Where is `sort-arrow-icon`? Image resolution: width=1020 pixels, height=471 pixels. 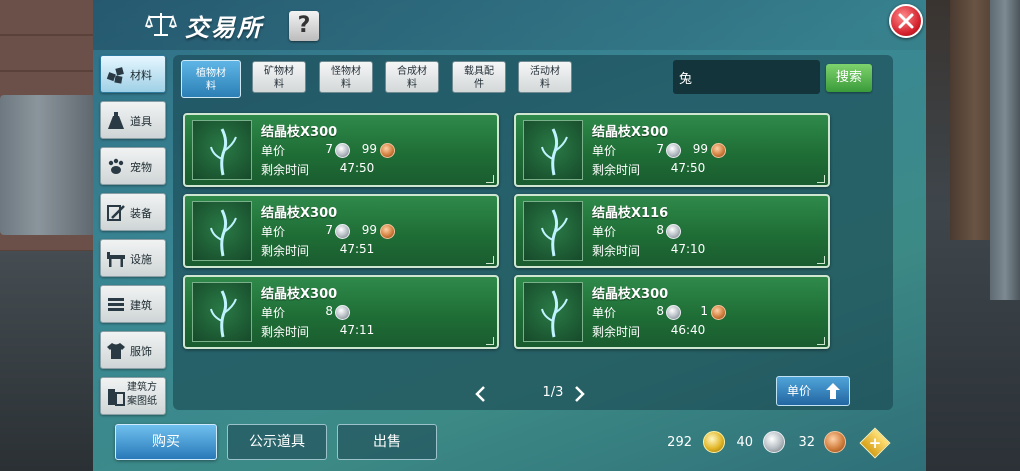
sort-arrow-icon is located at coordinates (833, 391).